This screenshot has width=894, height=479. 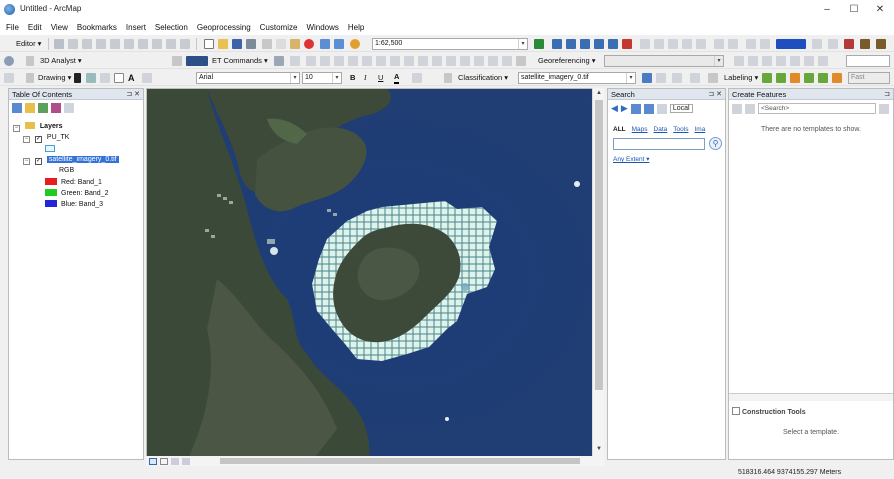 I want to click on sketch-properties-icon, so click(x=171, y=44).